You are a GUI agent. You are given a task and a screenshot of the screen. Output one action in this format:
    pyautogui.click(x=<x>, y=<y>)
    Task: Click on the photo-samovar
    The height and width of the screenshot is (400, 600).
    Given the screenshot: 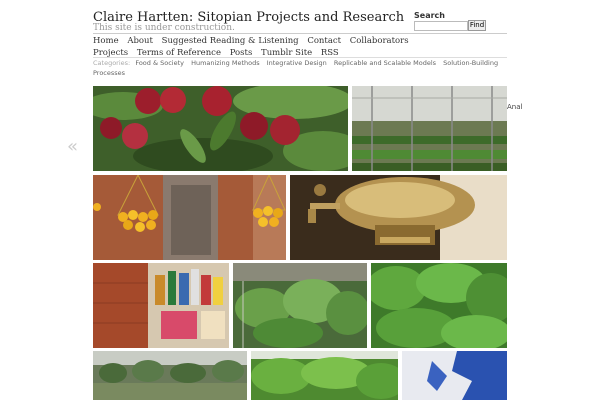 What is the action you would take?
    pyautogui.click(x=398, y=217)
    